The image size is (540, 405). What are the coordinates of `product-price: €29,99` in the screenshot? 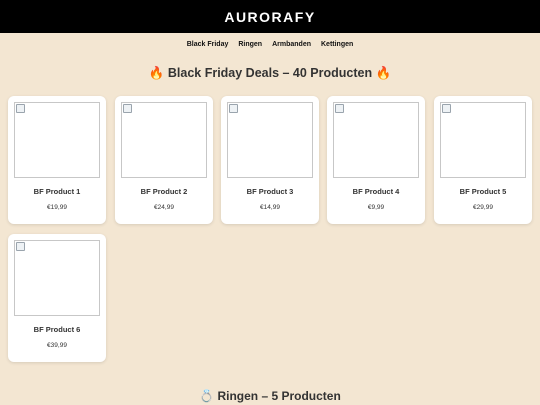 It's located at (483, 207).